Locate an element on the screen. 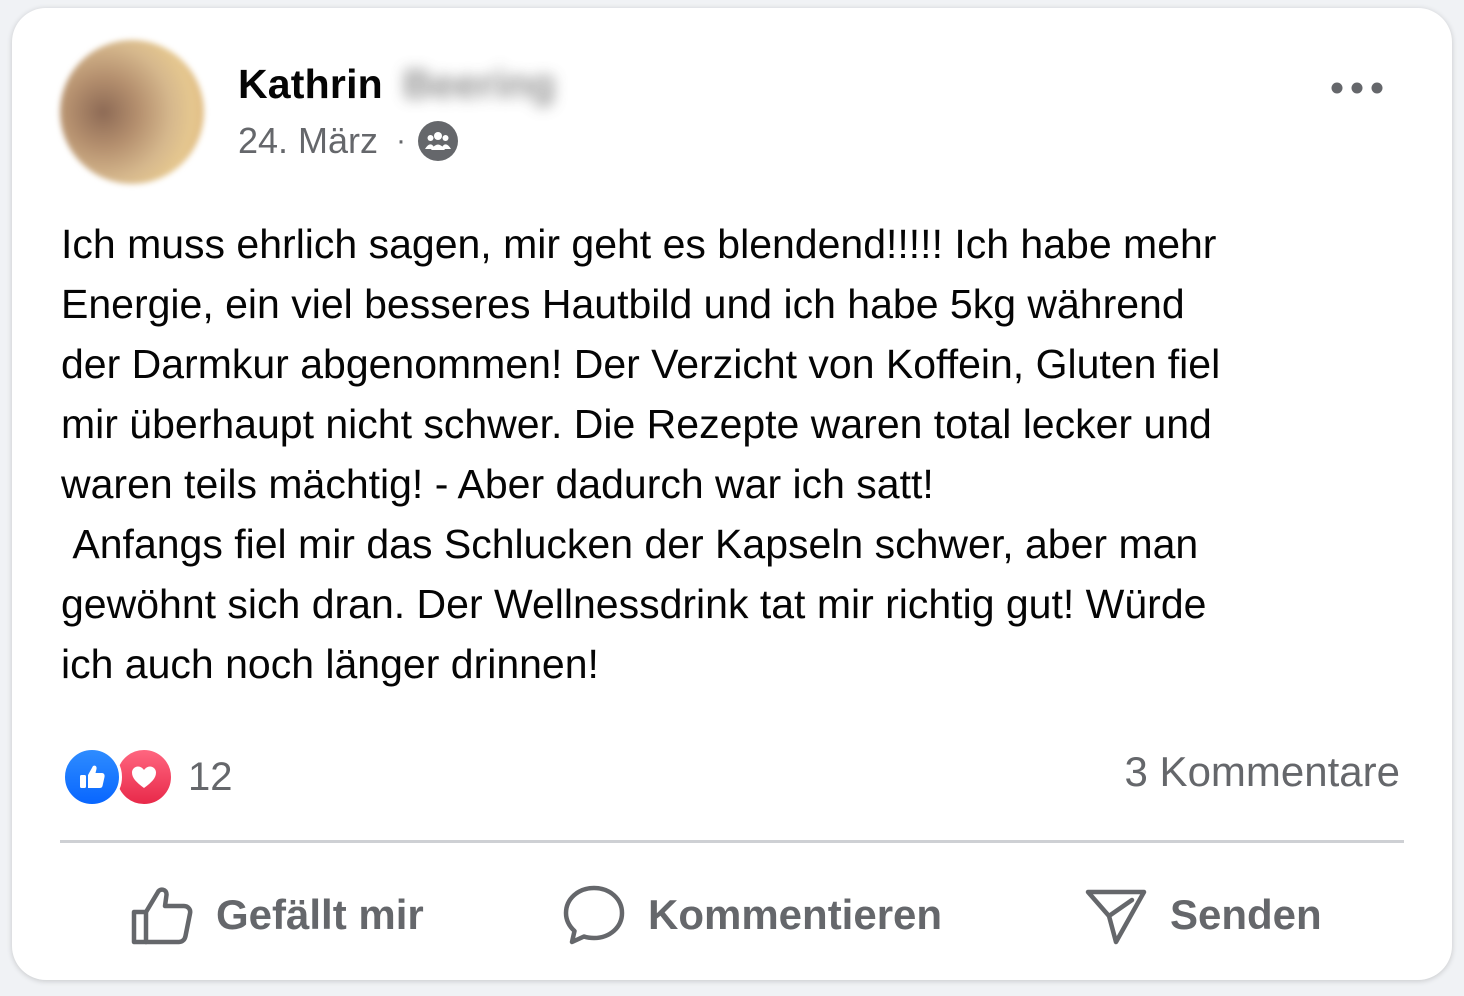 This screenshot has width=1464, height=996. like-button: Gefällt mir is located at coordinates (277, 915).